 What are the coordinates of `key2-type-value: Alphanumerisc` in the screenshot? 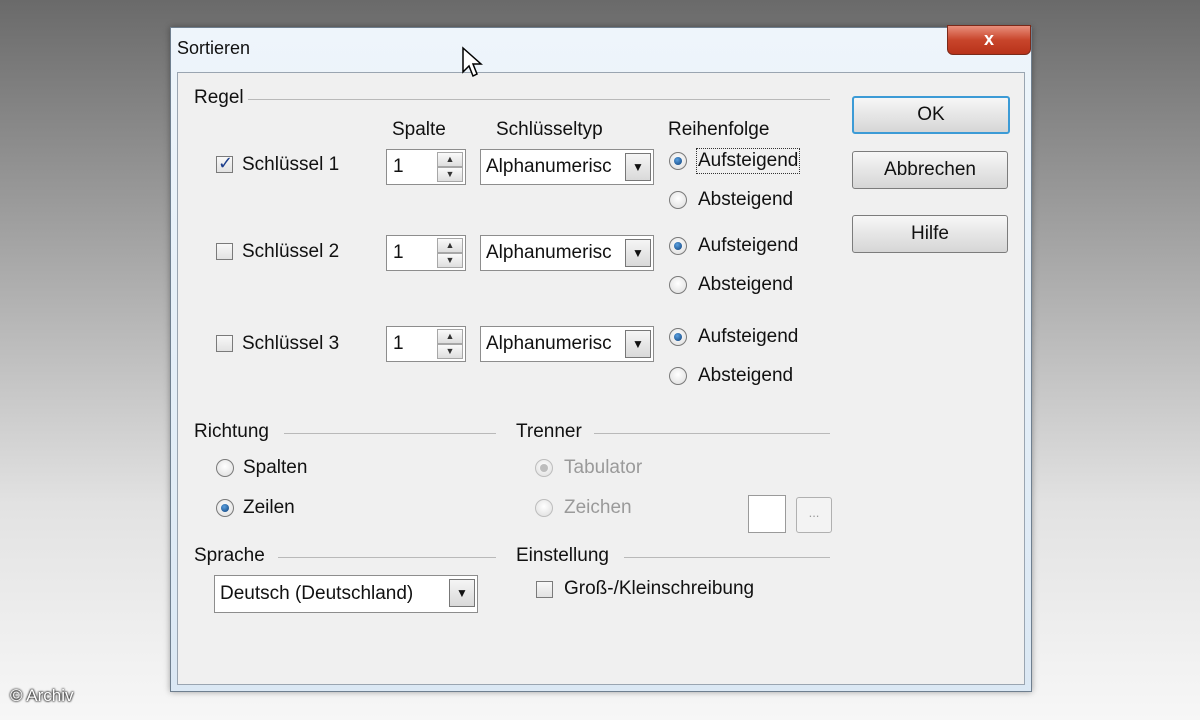 It's located at (549, 252).